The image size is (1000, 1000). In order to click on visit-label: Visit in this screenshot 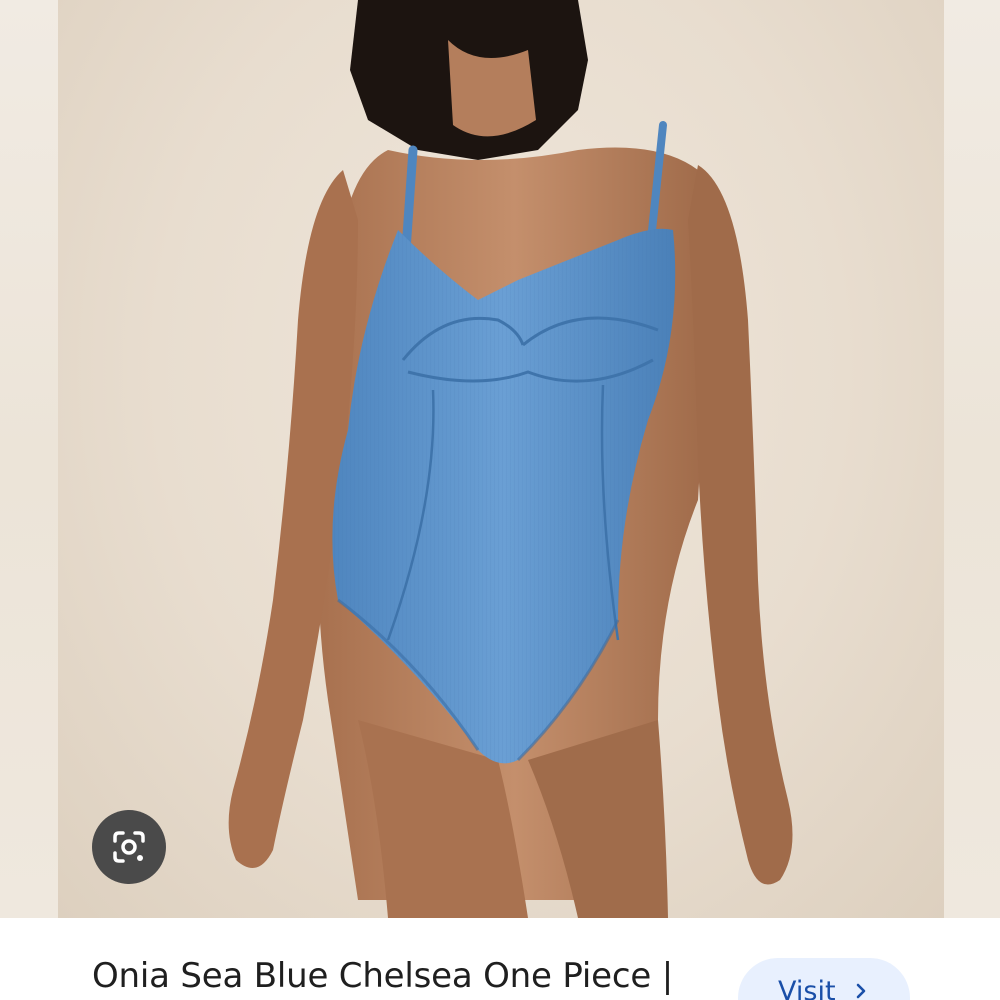, I will do `click(807, 988)`.